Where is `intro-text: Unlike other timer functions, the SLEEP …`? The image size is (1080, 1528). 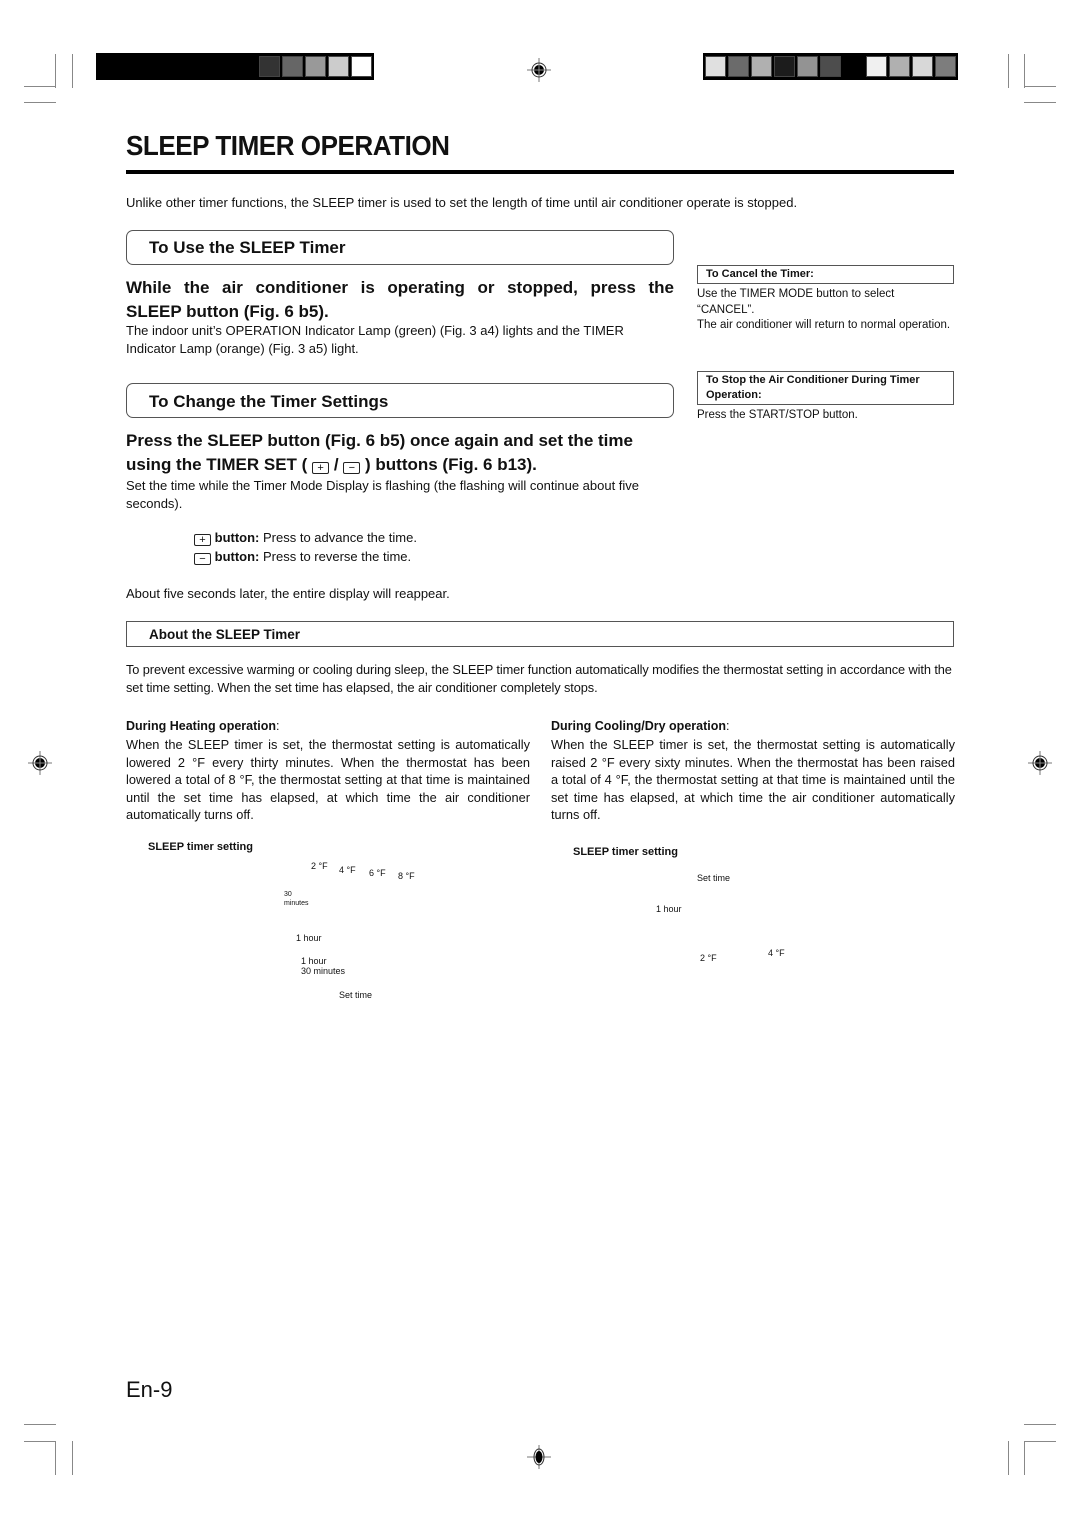 intro-text: Unlike other timer functions, the SLEEP … is located at coordinates (462, 202).